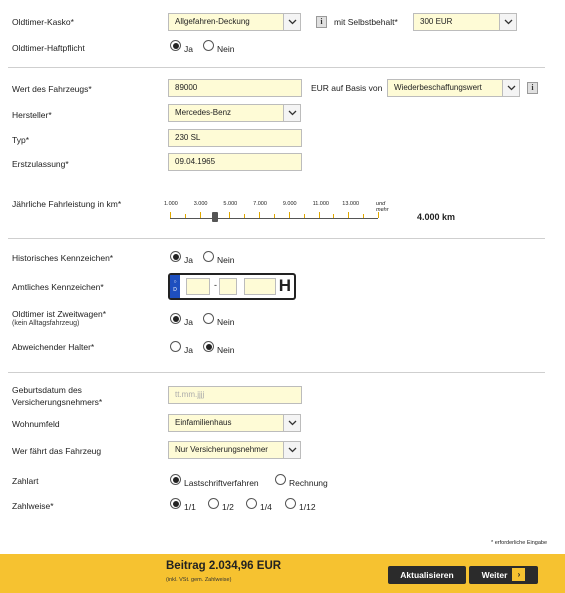 The height and width of the screenshot is (593, 565). What do you see at coordinates (320, 204) in the screenshot?
I see `slider-scale-label: 11.000` at bounding box center [320, 204].